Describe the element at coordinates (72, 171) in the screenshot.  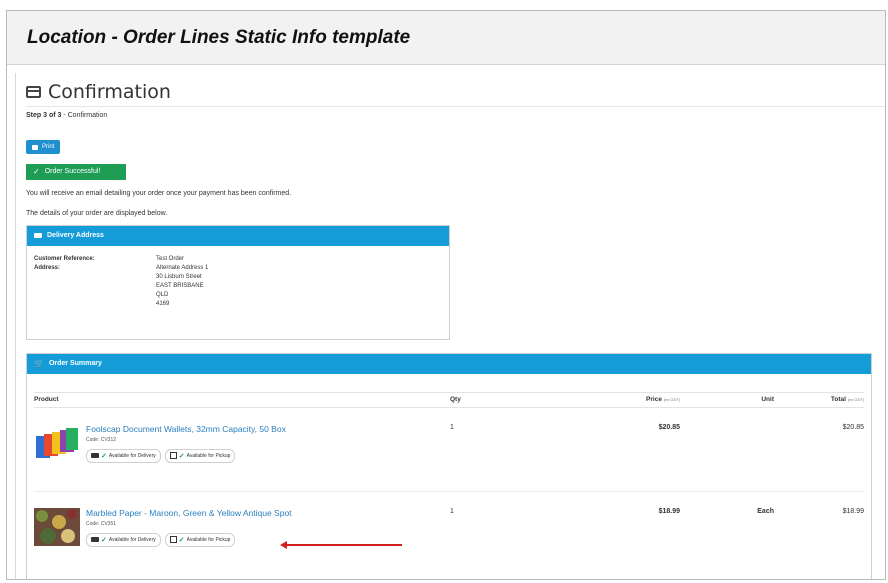
I see `success-label: Order Successful!` at that location.